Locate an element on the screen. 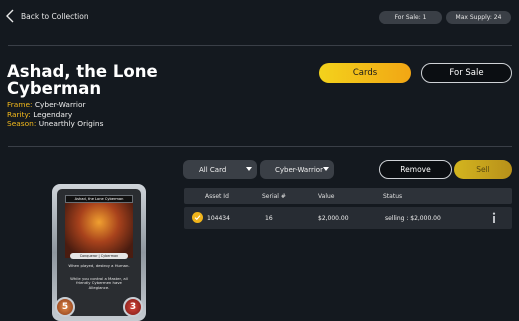 This screenshot has height=321, width=519. max-supply-badge: Max Supply: 24 is located at coordinates (478, 17).